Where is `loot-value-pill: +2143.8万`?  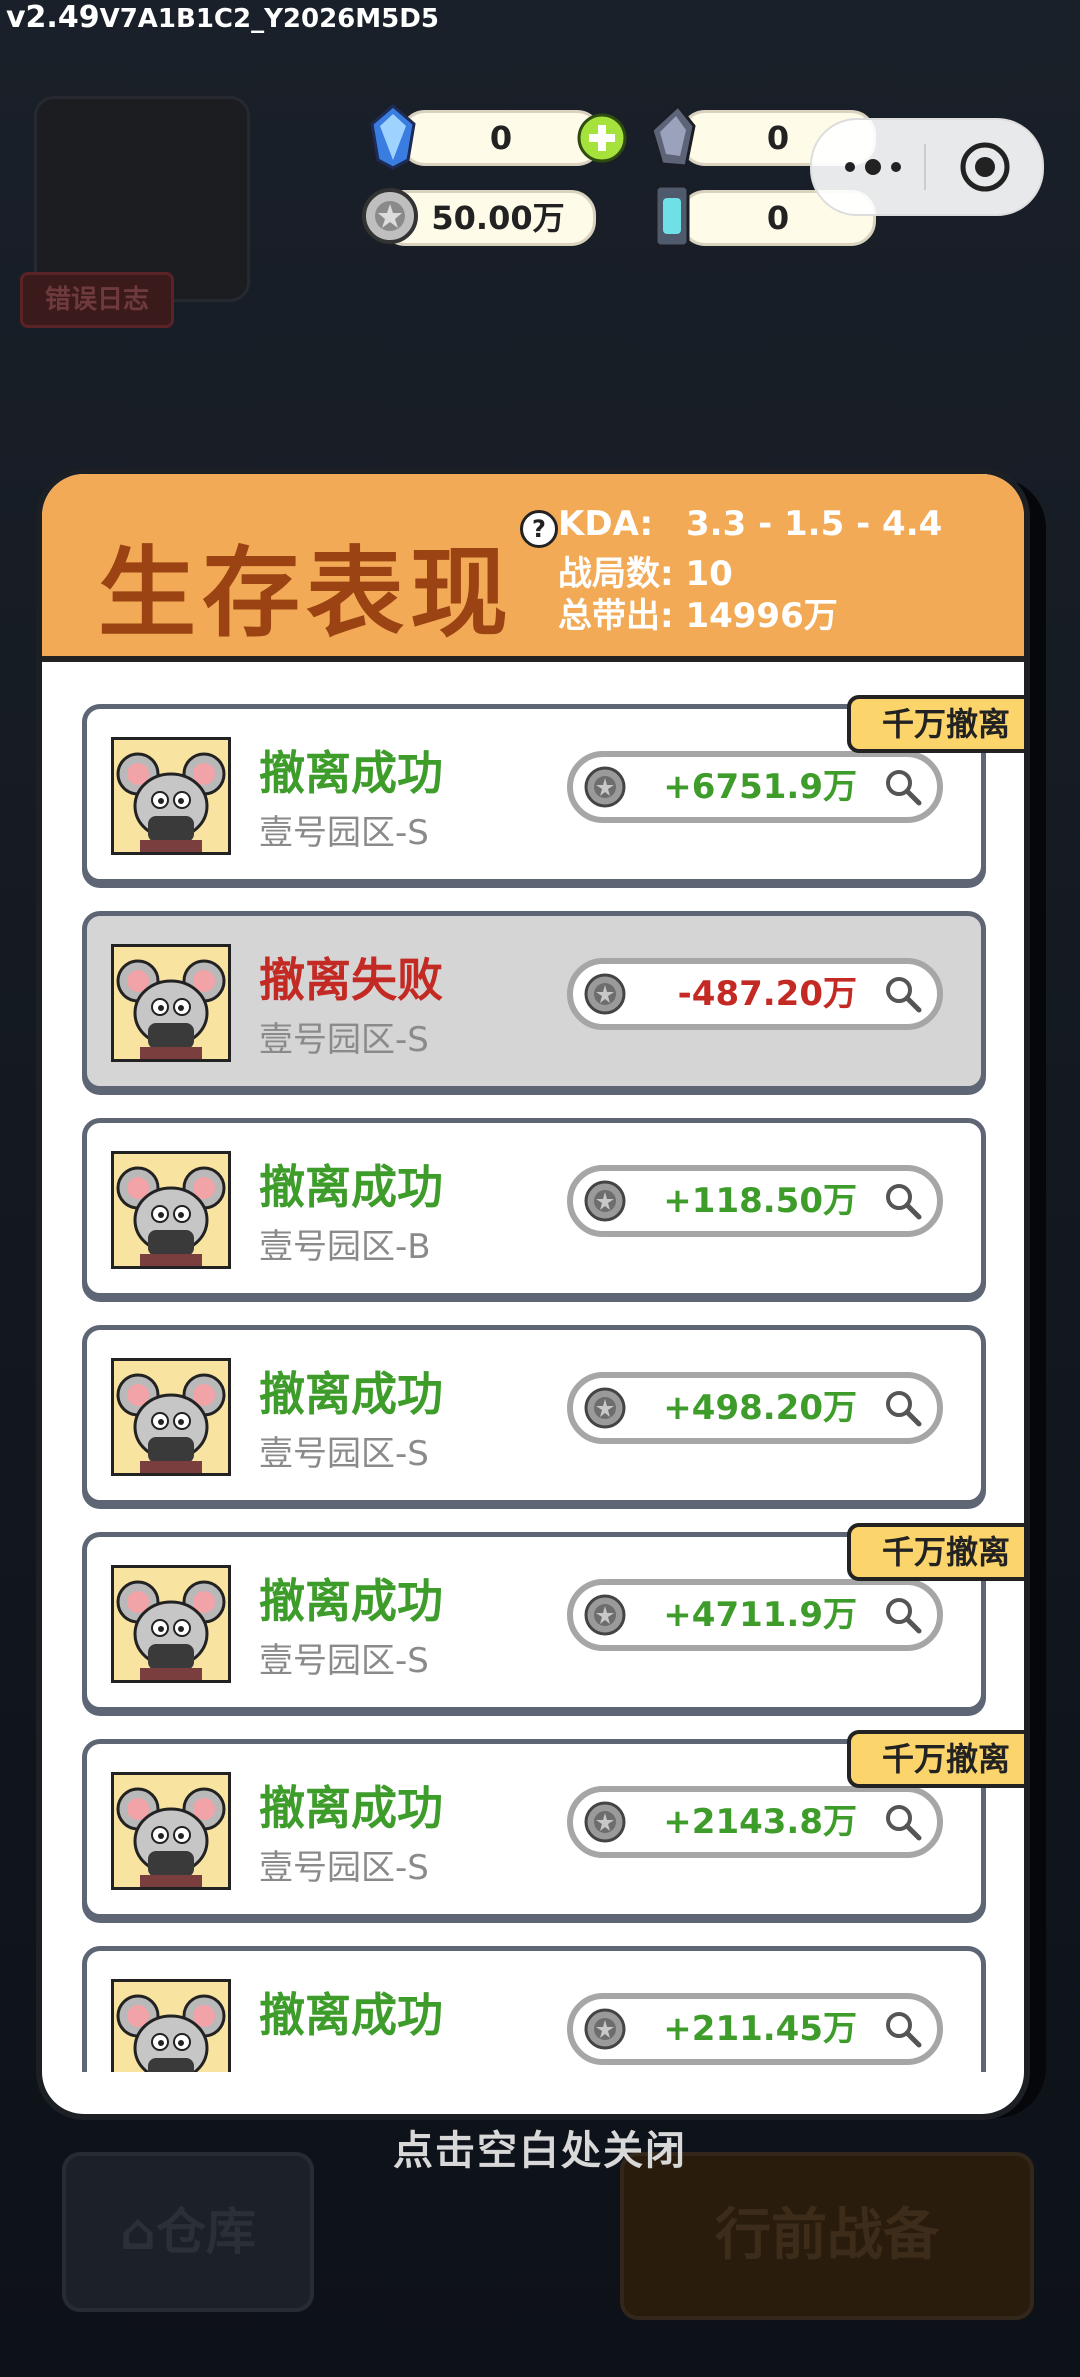
loot-value-pill: +2143.8万 is located at coordinates (755, 1822).